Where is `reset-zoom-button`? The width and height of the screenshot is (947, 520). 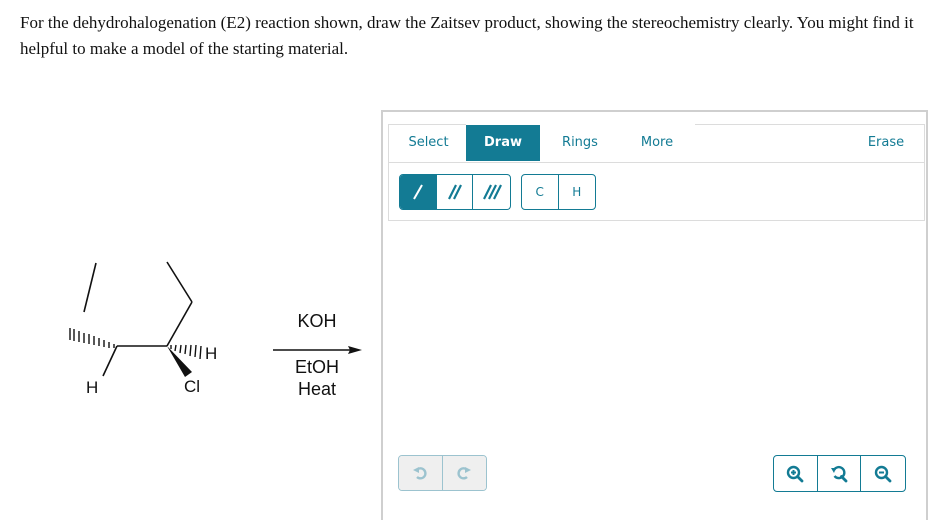
reset-zoom-button is located at coordinates (840, 473).